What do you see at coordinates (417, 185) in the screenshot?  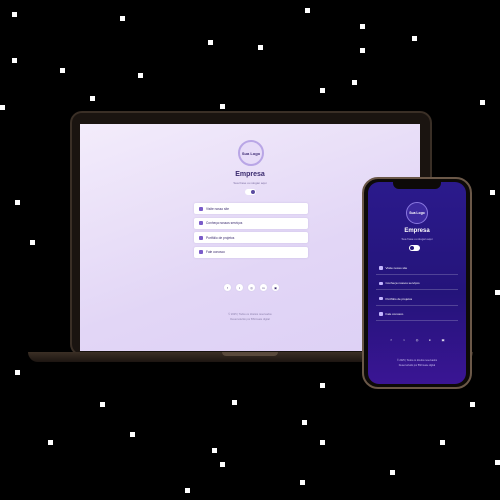 I see `phone-notch` at bounding box center [417, 185].